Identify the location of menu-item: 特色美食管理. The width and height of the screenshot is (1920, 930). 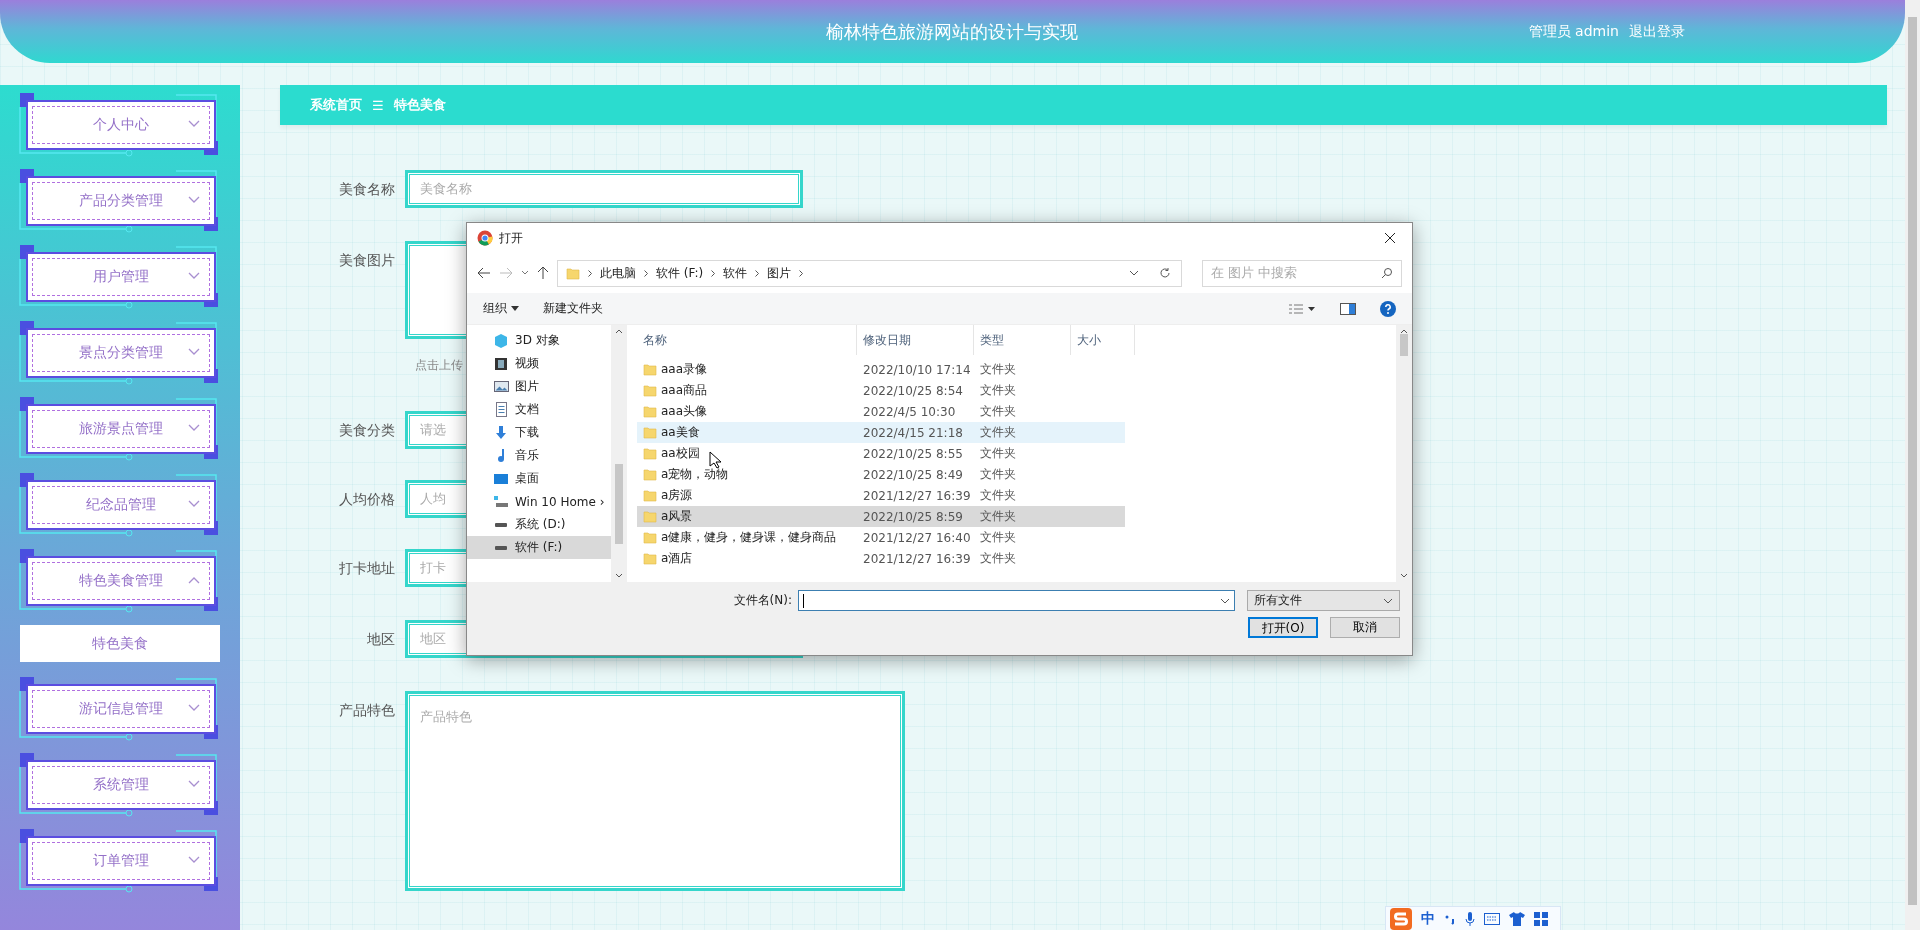
(121, 581).